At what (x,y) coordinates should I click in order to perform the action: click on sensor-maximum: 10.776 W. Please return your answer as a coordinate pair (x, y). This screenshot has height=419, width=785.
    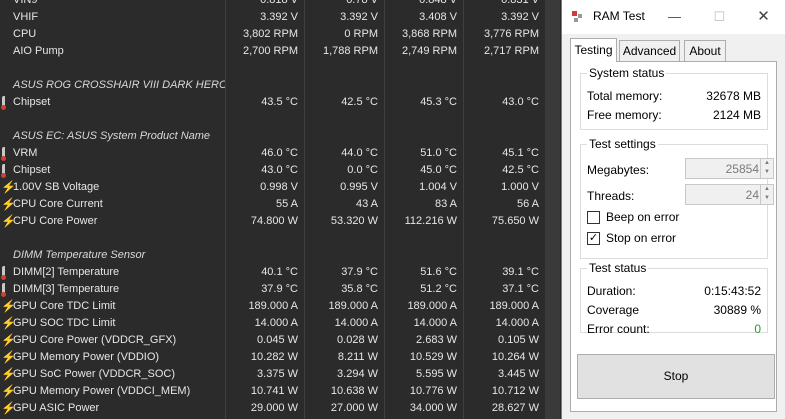
    Looking at the image, I should click on (433, 391).